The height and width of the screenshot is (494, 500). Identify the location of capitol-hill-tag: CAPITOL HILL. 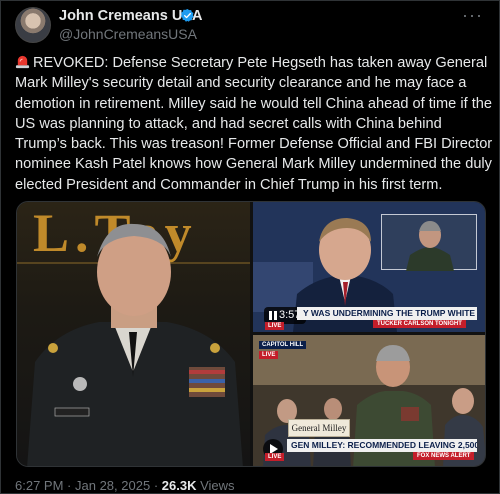
(283, 345).